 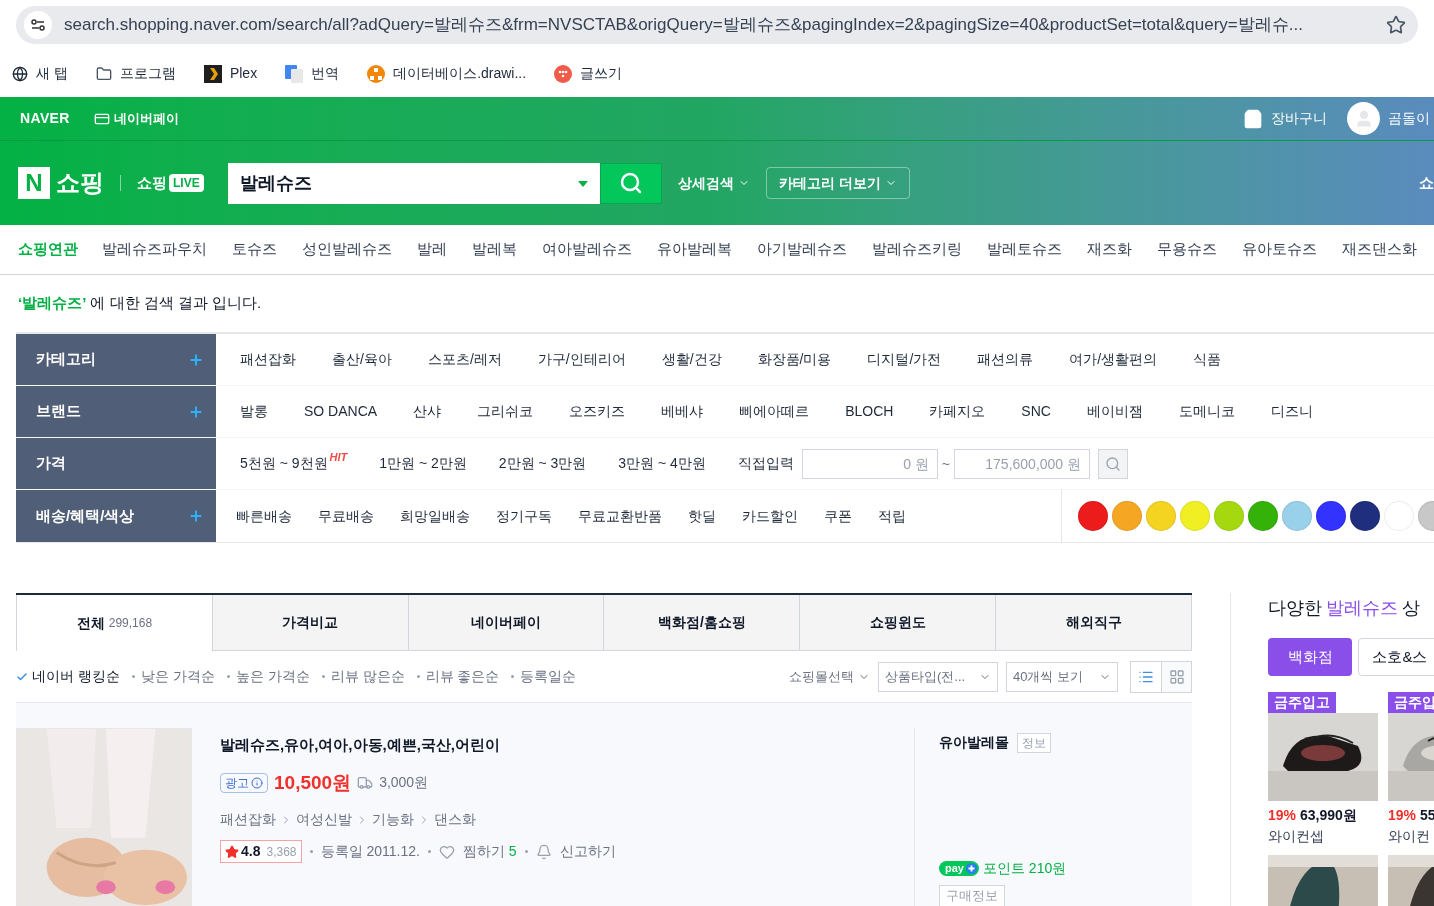 What do you see at coordinates (38, 25) in the screenshot?
I see `site-settings-icon` at bounding box center [38, 25].